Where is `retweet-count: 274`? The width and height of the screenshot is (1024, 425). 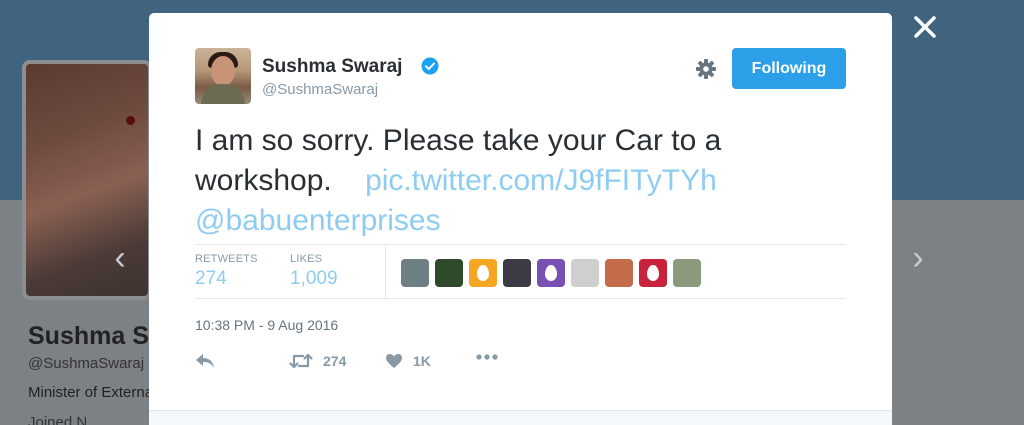
retweet-count: 274 is located at coordinates (335, 361).